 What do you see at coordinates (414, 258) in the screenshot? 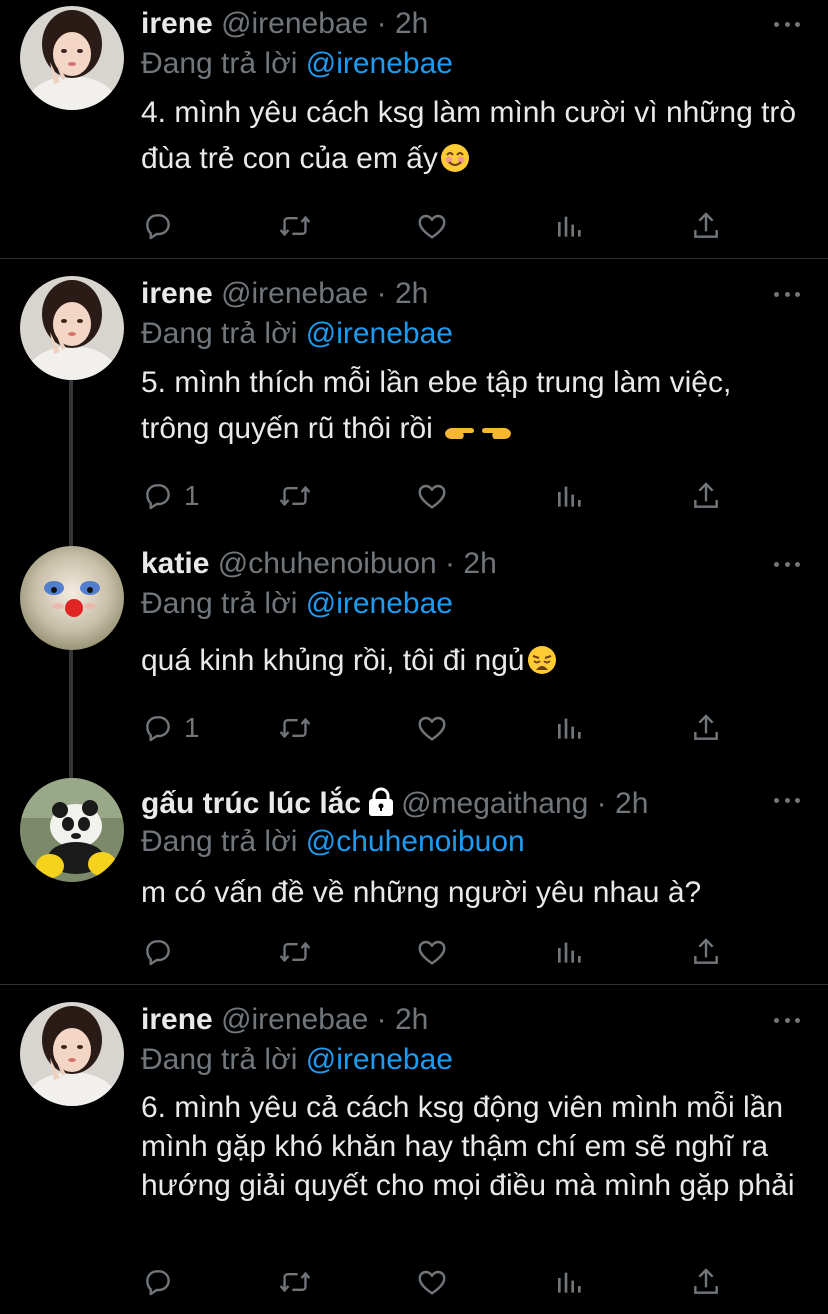
I see `divider` at bounding box center [414, 258].